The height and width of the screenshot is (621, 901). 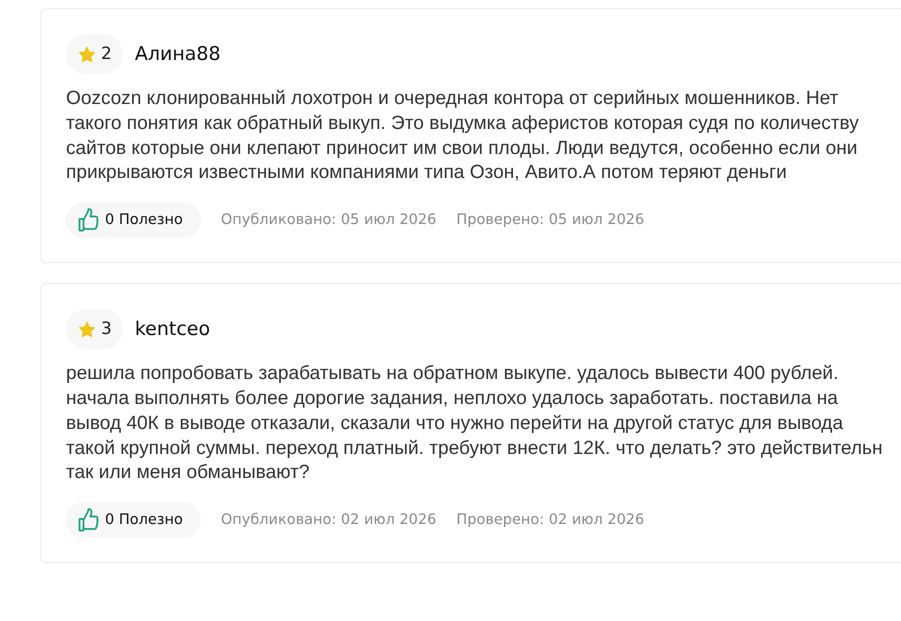 I want to click on rating-value: 2, so click(x=106, y=54).